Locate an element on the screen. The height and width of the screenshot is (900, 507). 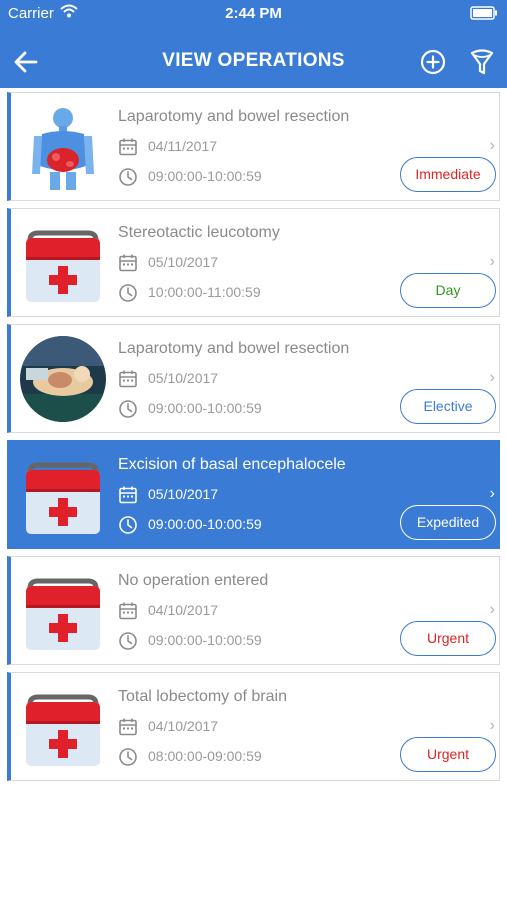
operation-title: Total lobectomy of brain is located at coordinates (202, 696).